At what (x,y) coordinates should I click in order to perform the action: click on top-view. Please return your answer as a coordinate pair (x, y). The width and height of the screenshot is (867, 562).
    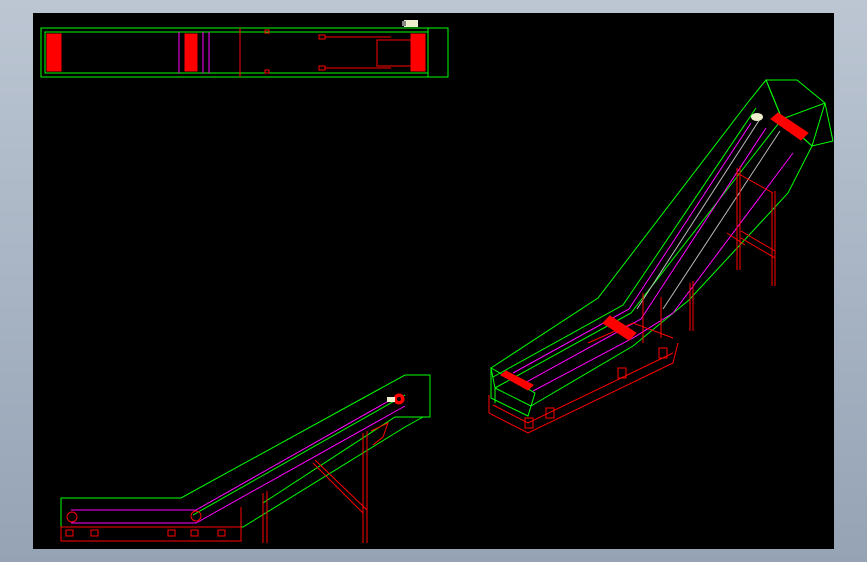
    Looking at the image, I should click on (244, 49).